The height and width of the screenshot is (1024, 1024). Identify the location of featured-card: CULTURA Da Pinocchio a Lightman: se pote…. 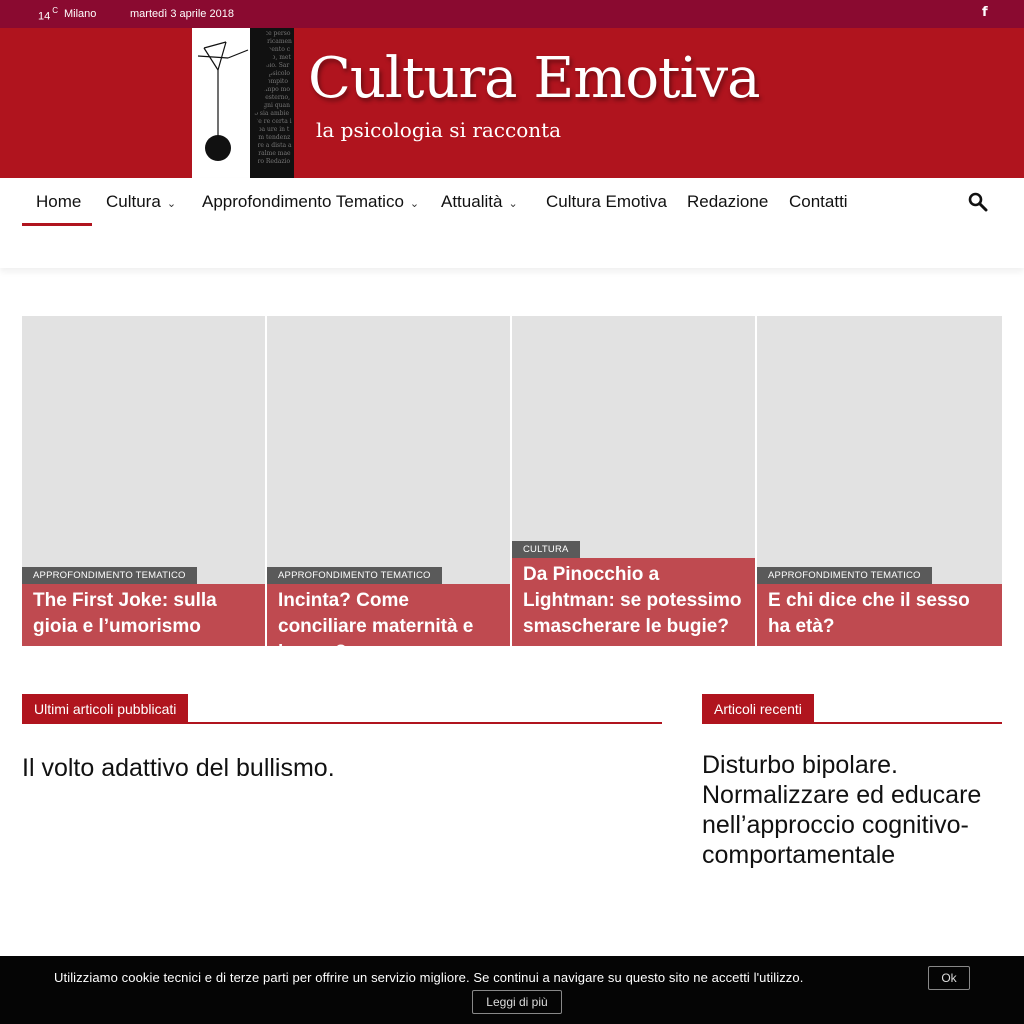
(633, 481).